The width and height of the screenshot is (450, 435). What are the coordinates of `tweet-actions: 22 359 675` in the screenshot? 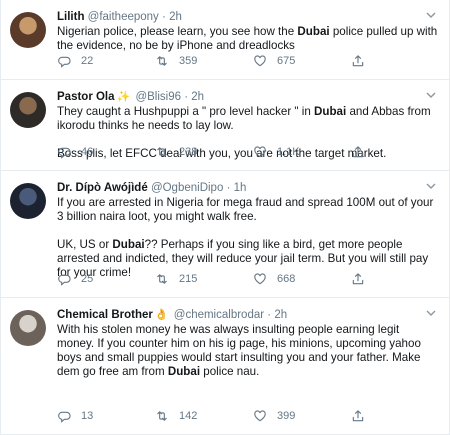 It's located at (214, 61).